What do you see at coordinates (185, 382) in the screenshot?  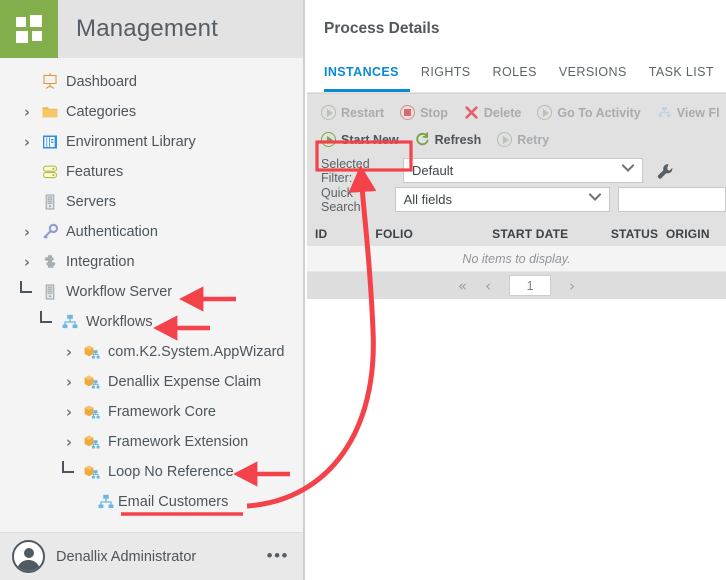 I see `sidebar-item-label: Denallix Expense Claim` at bounding box center [185, 382].